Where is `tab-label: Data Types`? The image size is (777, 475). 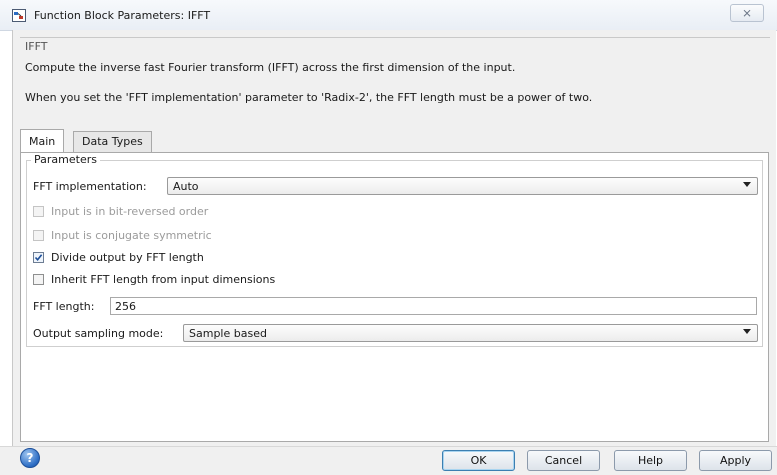 tab-label: Data Types is located at coordinates (112, 141).